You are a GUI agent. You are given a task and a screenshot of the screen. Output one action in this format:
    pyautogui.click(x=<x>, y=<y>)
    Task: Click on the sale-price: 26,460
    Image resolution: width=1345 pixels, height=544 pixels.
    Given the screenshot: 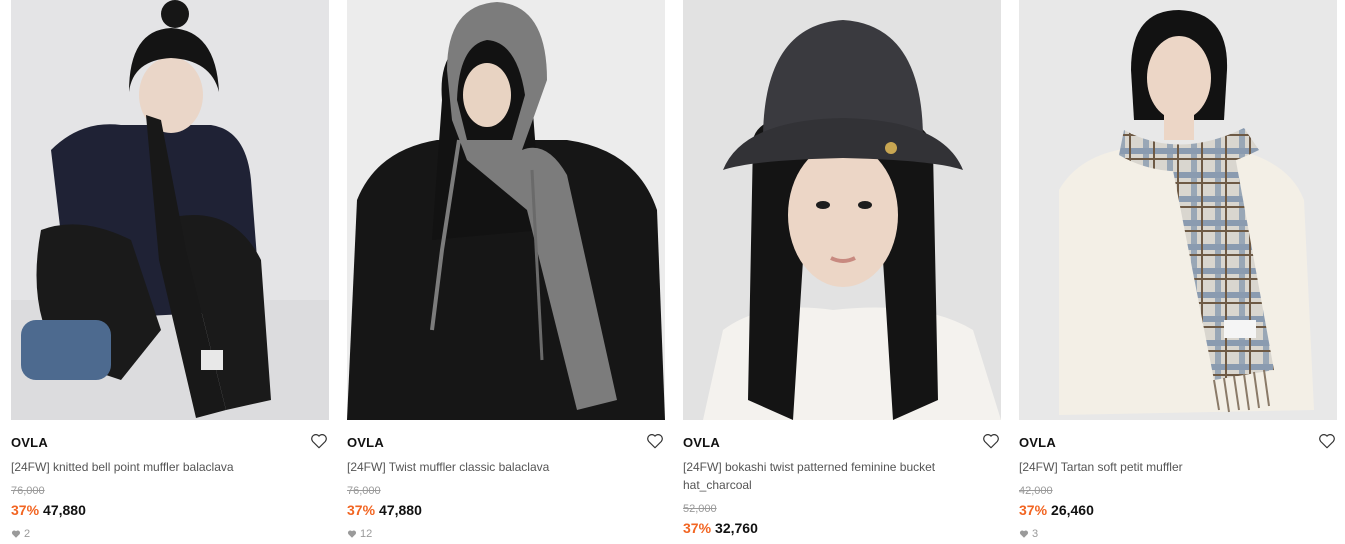 What is the action you would take?
    pyautogui.click(x=1072, y=510)
    